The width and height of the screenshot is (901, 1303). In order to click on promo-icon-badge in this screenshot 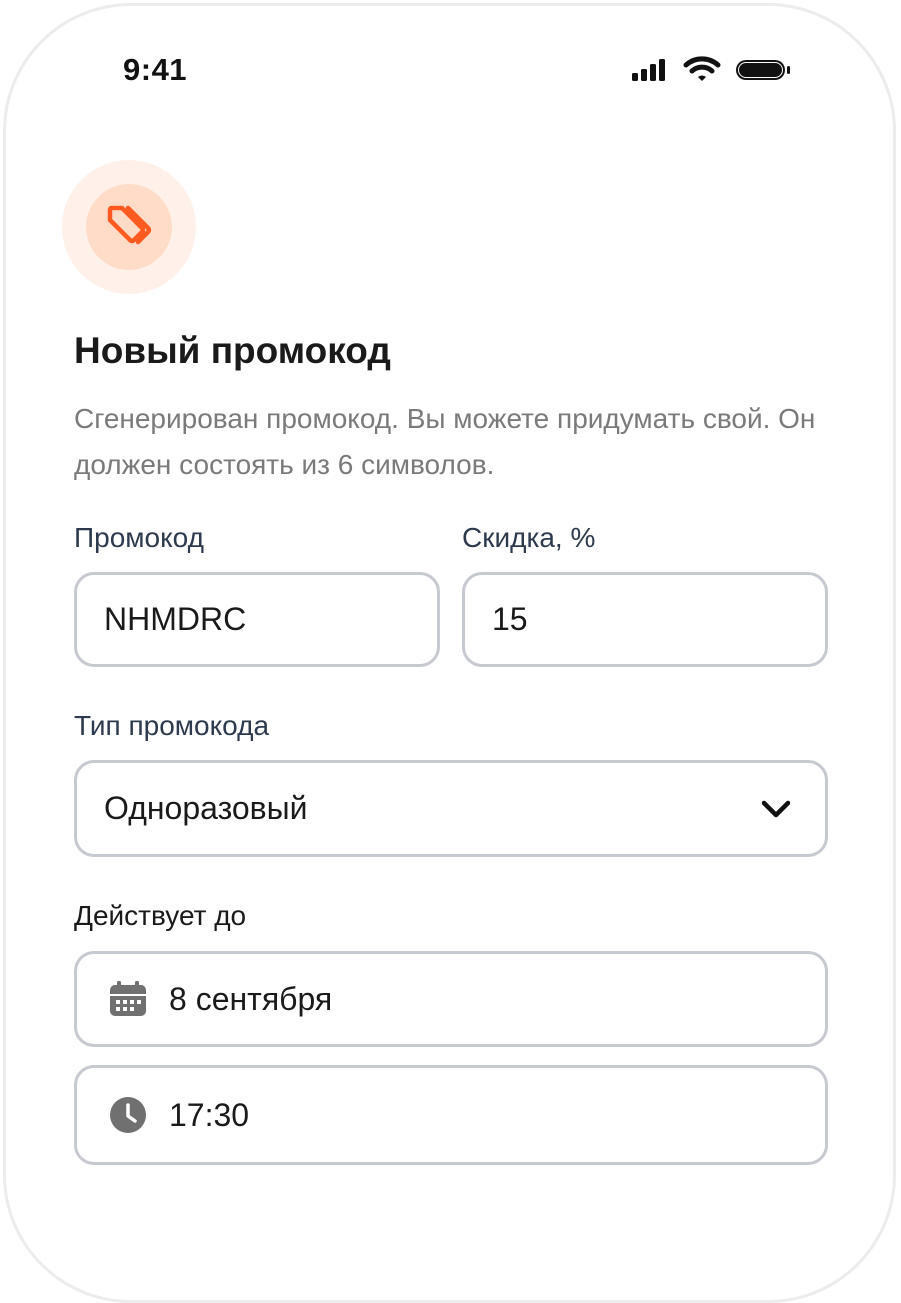, I will do `click(129, 227)`.